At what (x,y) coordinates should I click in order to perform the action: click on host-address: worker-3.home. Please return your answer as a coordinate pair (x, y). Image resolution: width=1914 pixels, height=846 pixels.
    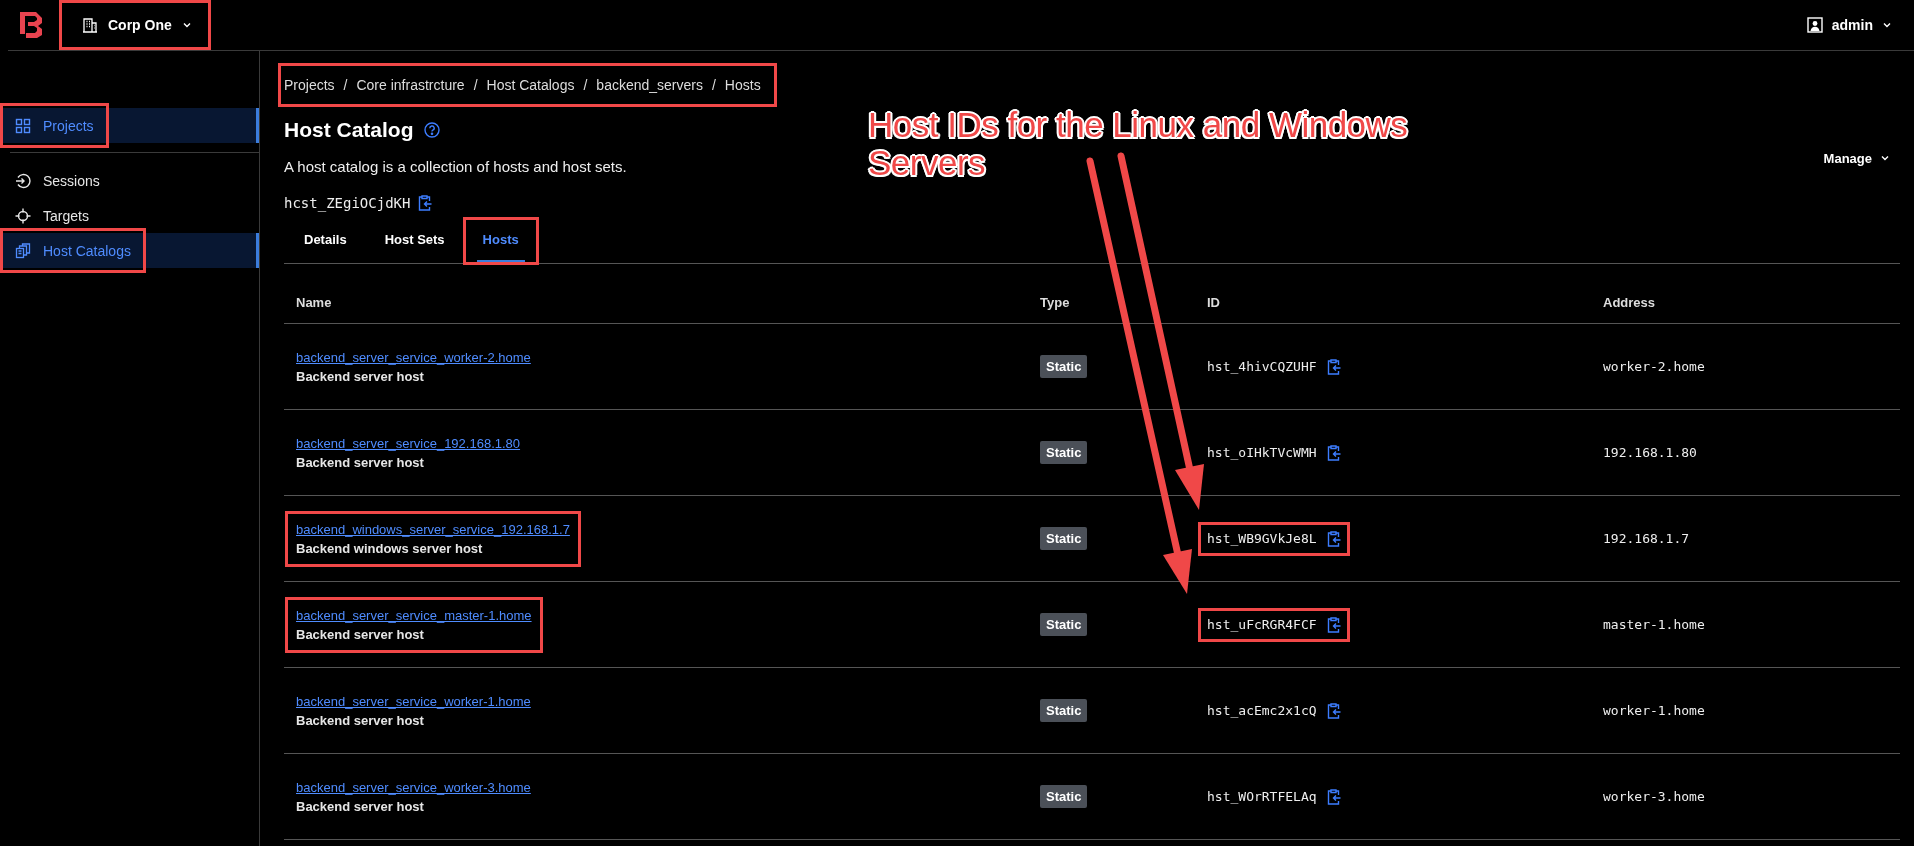
    Looking at the image, I should click on (1654, 796).